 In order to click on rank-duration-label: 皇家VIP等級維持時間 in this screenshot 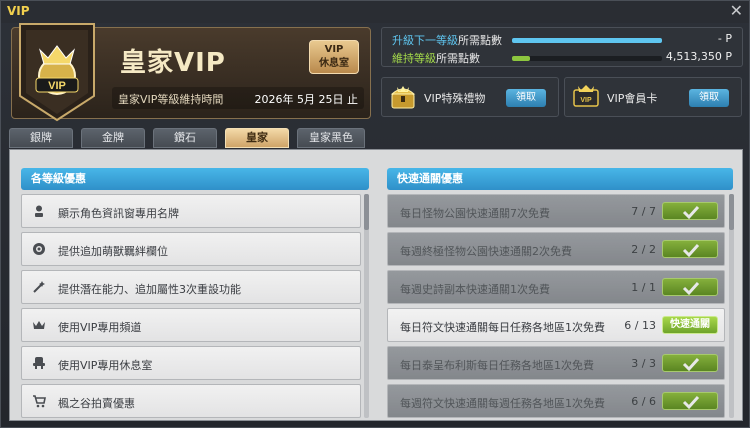, I will do `click(171, 99)`.